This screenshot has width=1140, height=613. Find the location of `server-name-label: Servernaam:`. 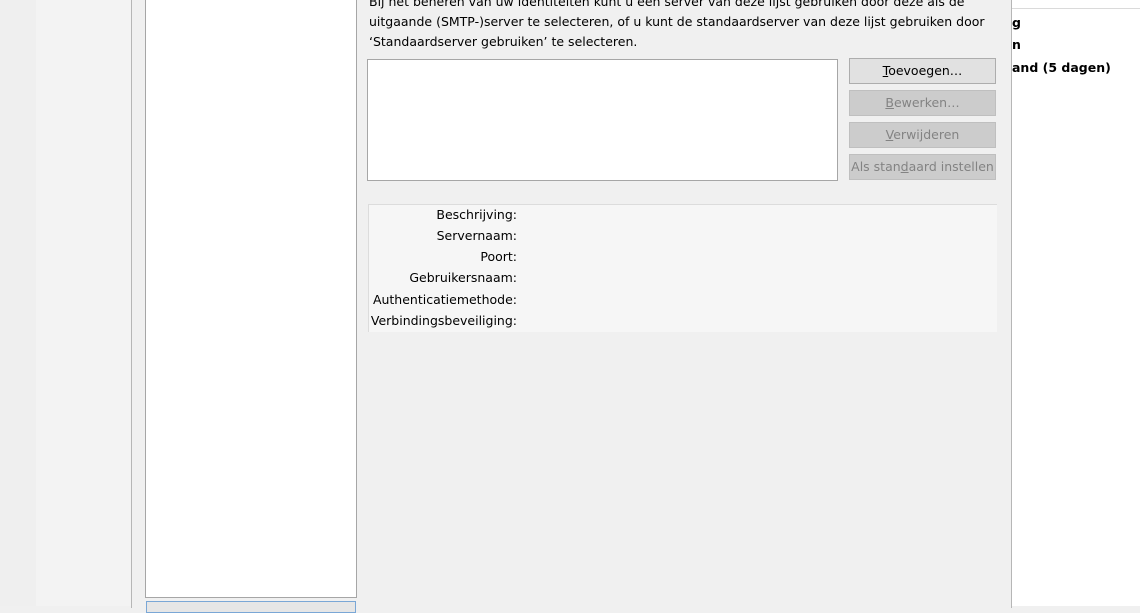

server-name-label: Servernaam: is located at coordinates (476, 235).